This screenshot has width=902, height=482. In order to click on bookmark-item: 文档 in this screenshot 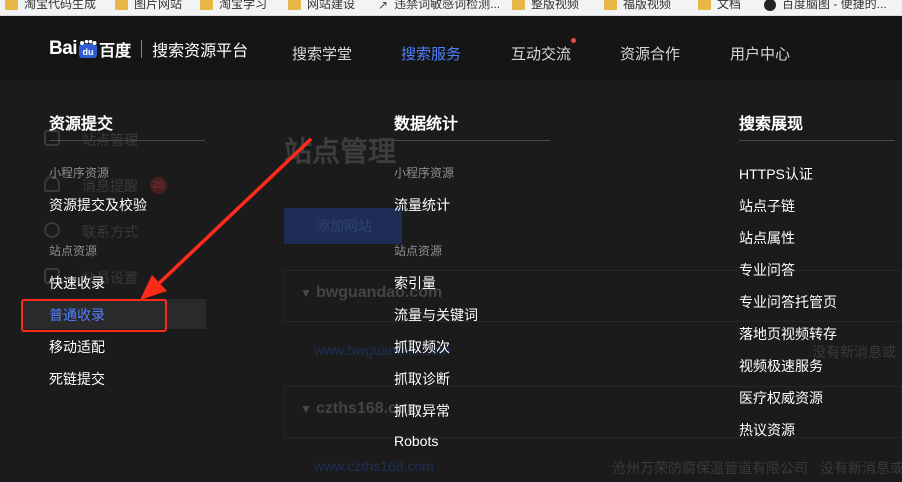, I will do `click(719, 6)`.